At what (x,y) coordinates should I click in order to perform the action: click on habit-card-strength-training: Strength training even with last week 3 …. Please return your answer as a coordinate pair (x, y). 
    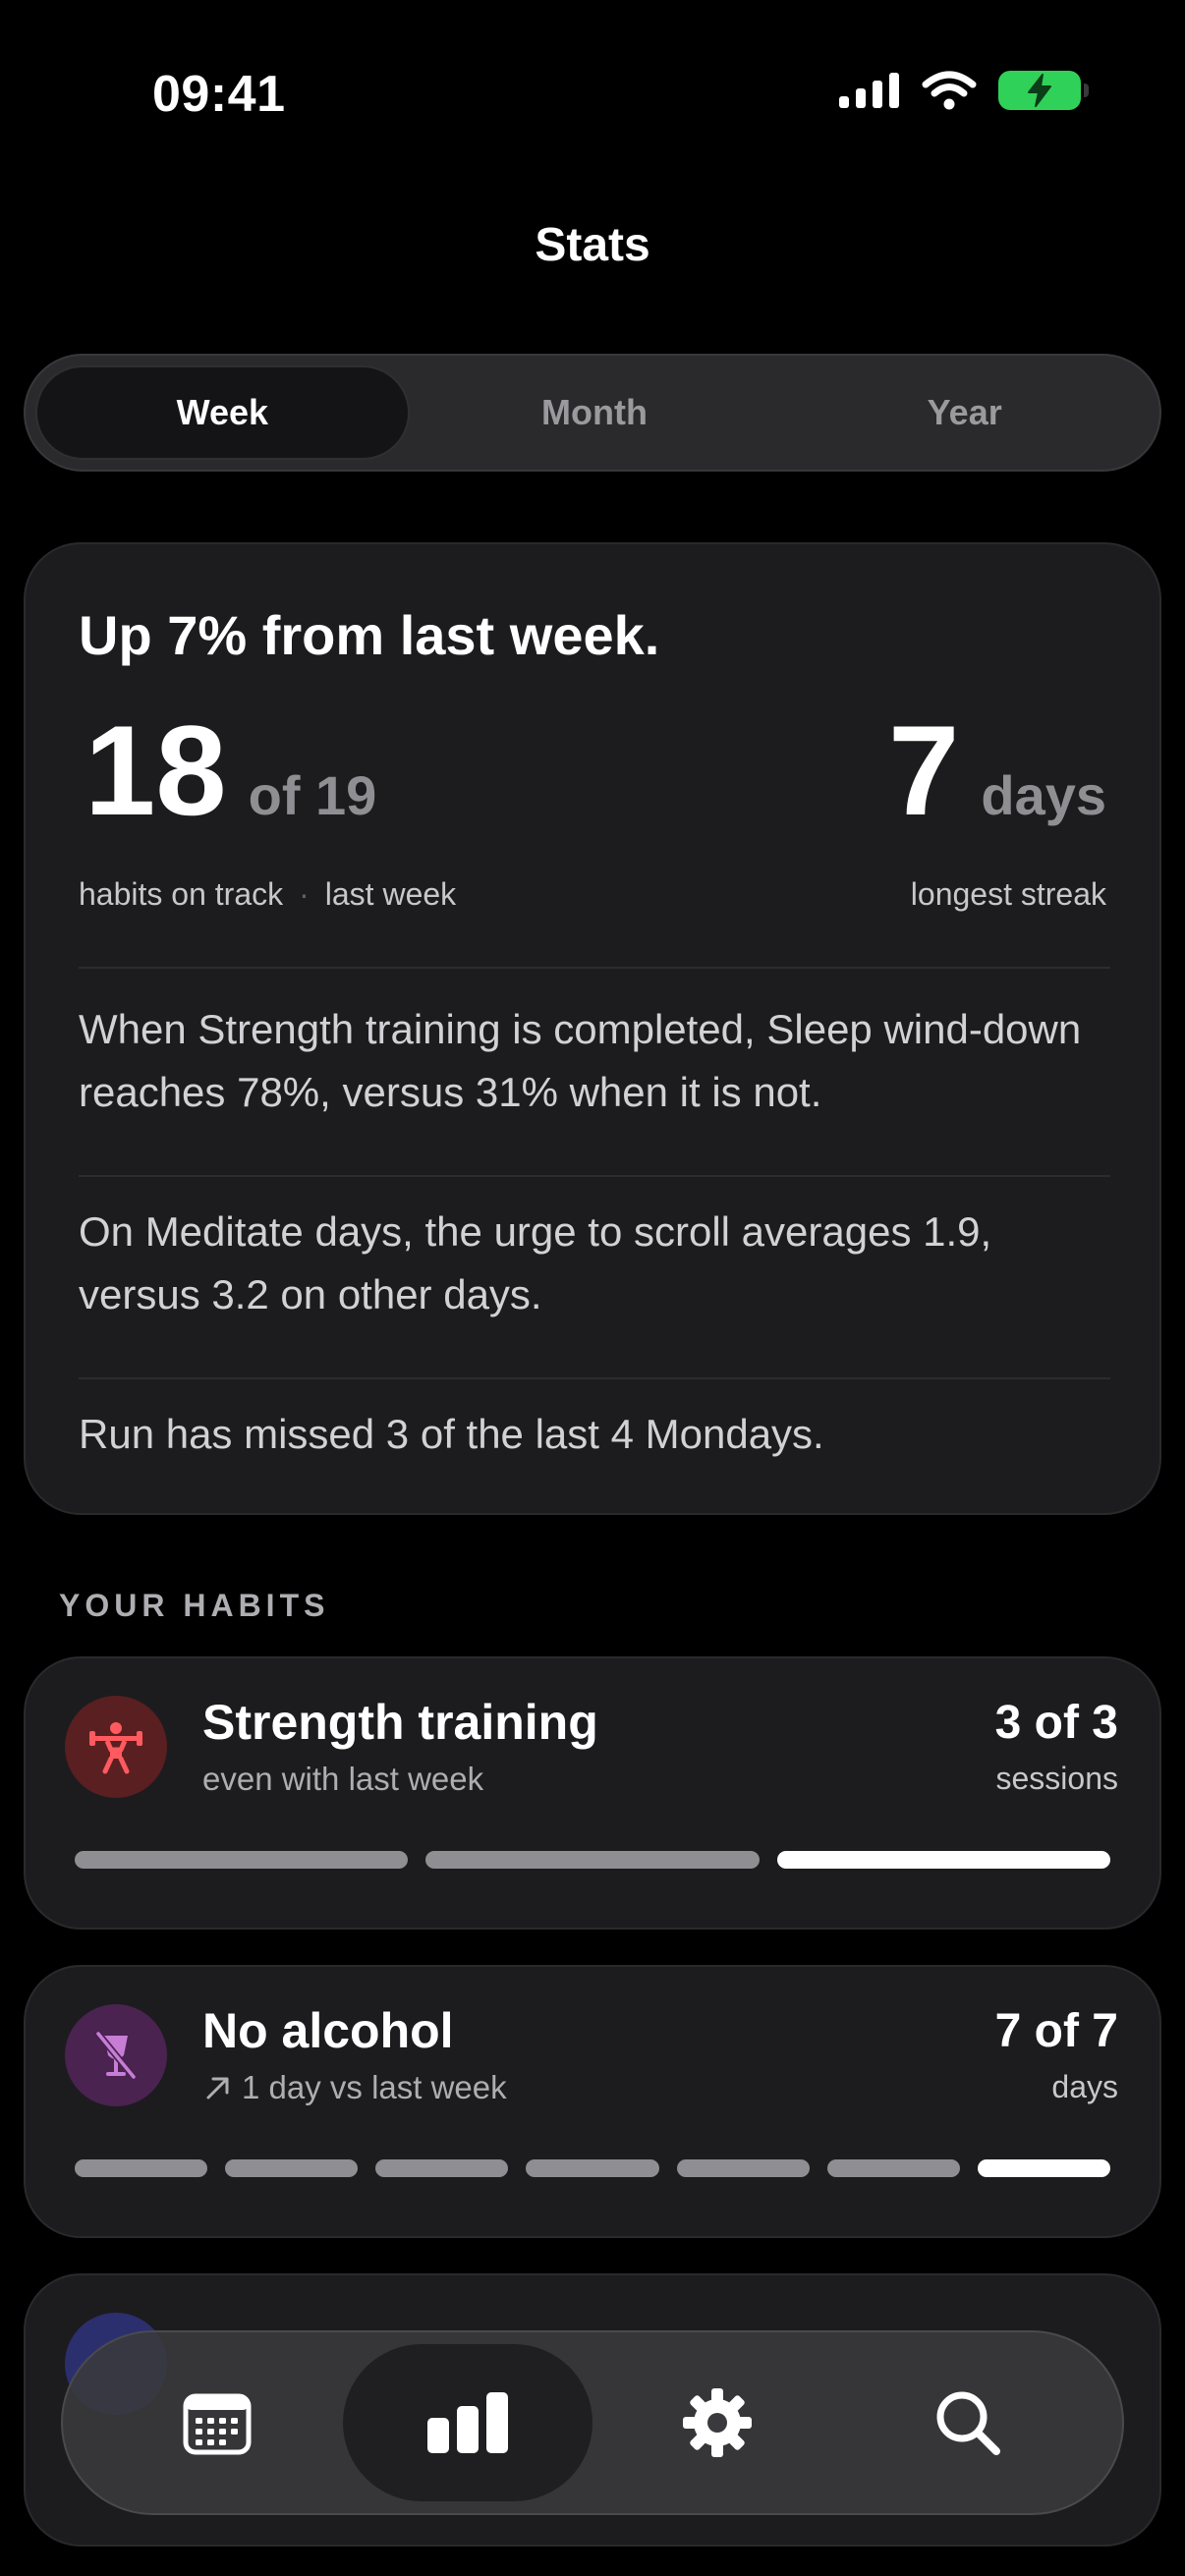
    Looking at the image, I should click on (592, 1793).